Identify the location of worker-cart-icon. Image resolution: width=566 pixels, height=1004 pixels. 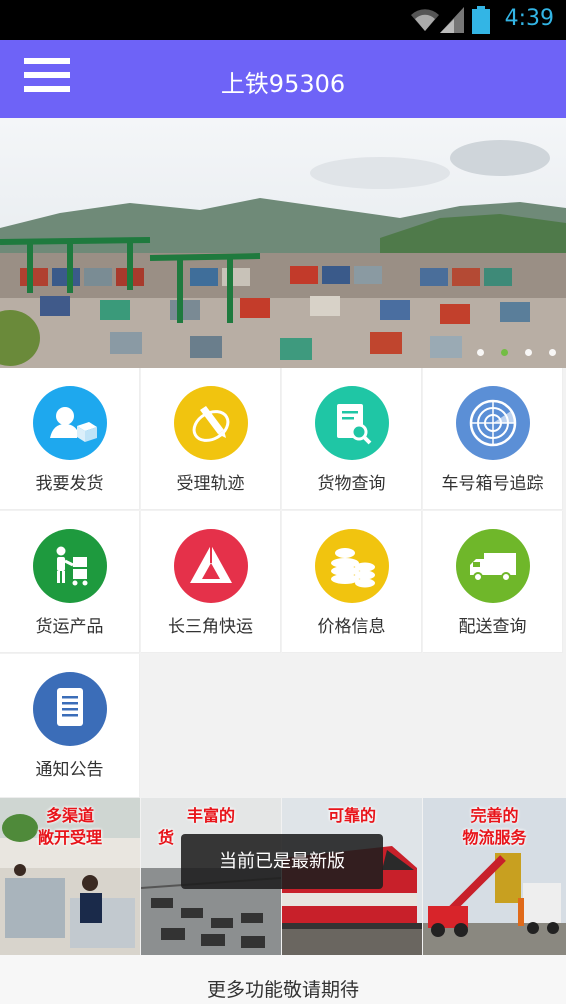
(70, 566).